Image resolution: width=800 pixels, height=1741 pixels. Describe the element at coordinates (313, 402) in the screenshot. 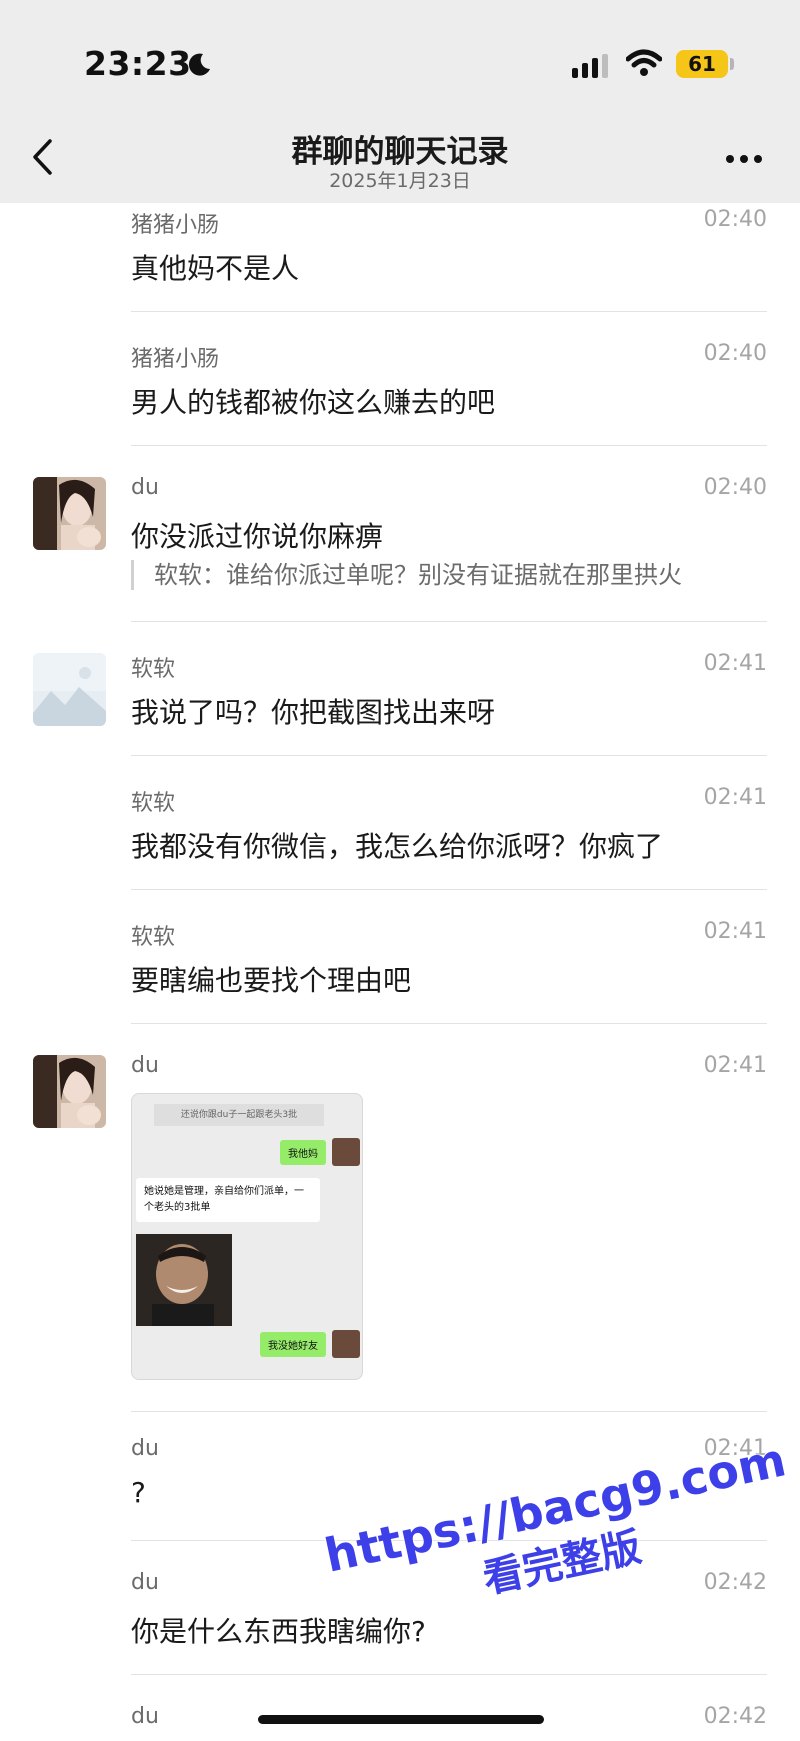

I see `message-text: 男人的钱都被你这么赚去的吧` at that location.